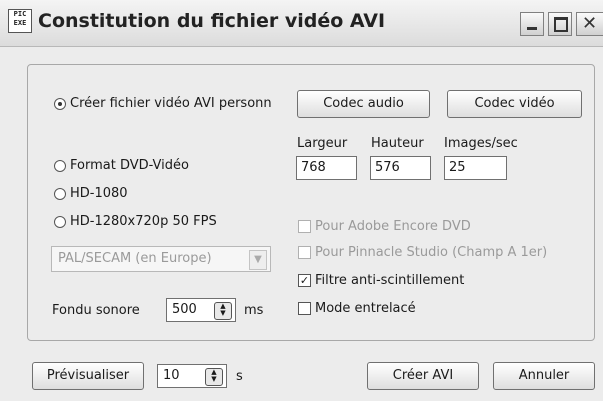  What do you see at coordinates (143, 221) in the screenshot?
I see `radio-hd720-label: HD-1280x720p 50 FPS` at bounding box center [143, 221].